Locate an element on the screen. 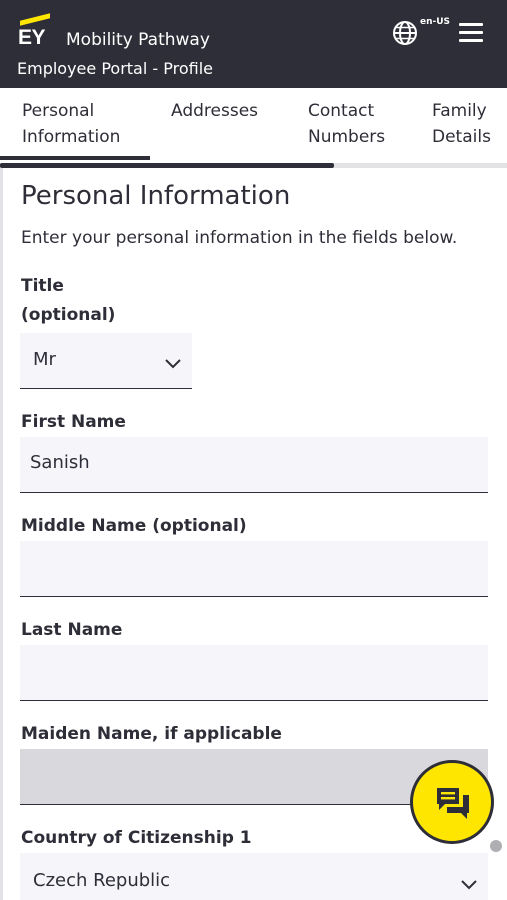  tab-label: Personal is located at coordinates (58, 111).